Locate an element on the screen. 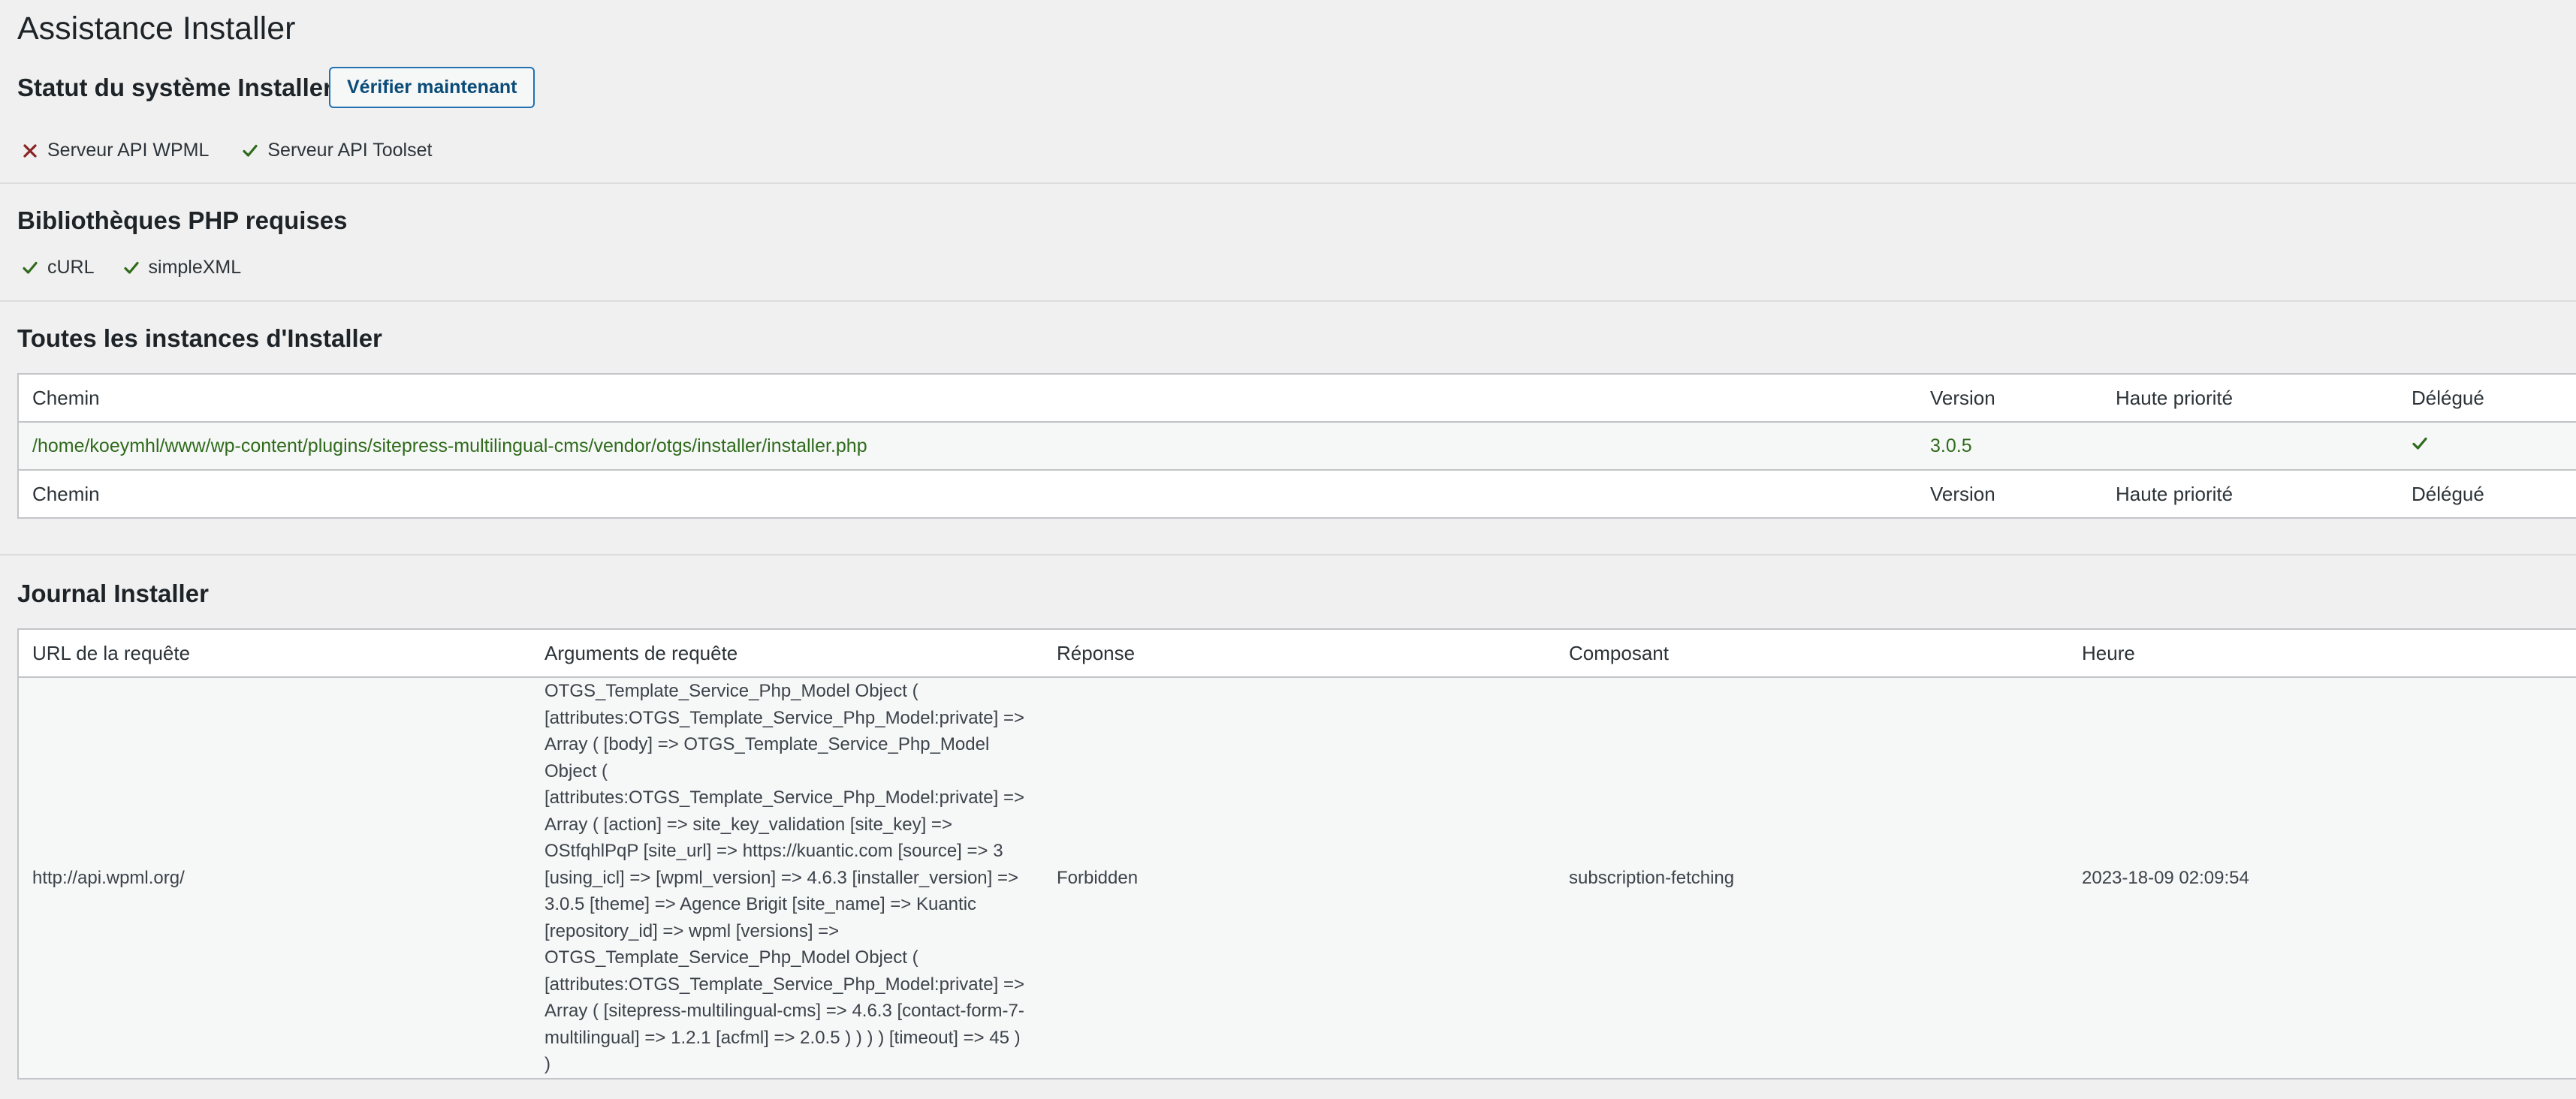 This screenshot has width=2576, height=1099. status-toolset-api: Serveur API Toolset is located at coordinates (337, 150).